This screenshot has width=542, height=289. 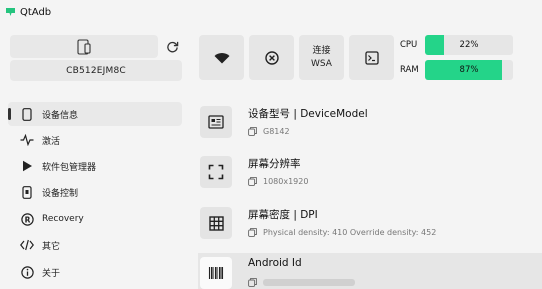 I want to click on info-value-row: 1080x1920, so click(x=278, y=181).